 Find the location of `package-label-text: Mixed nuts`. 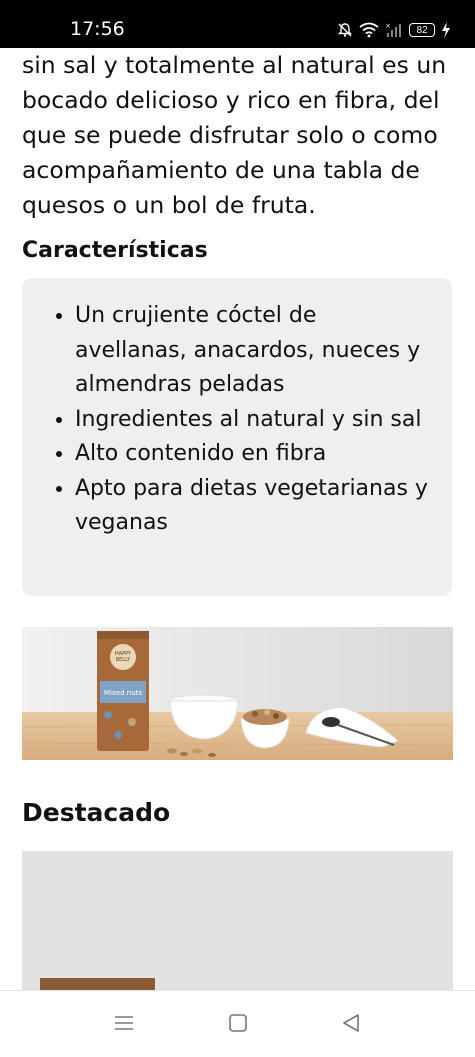

package-label-text: Mixed nuts is located at coordinates (123, 693).